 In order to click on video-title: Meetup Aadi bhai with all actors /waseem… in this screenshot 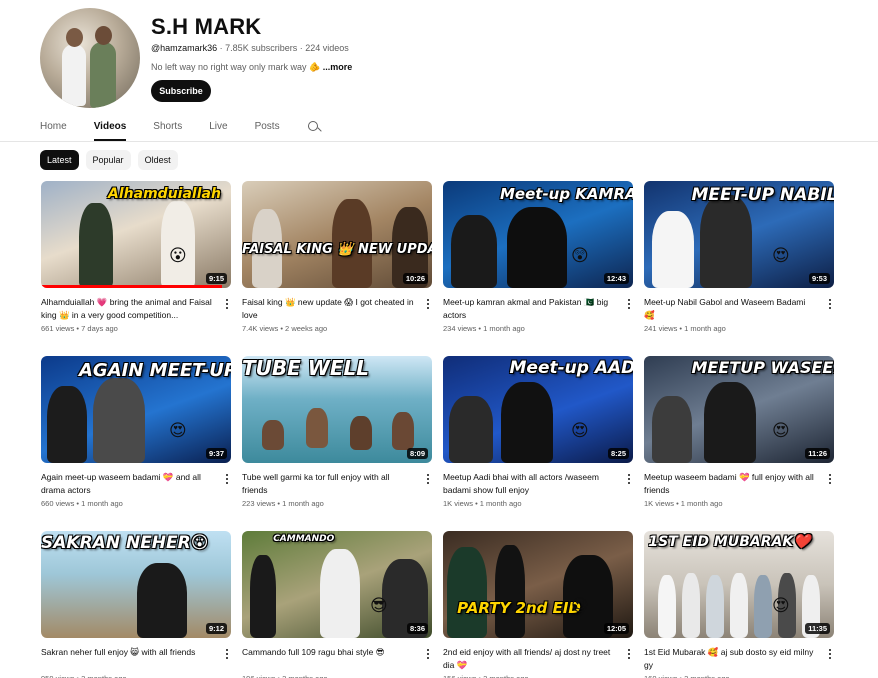, I will do `click(529, 483)`.